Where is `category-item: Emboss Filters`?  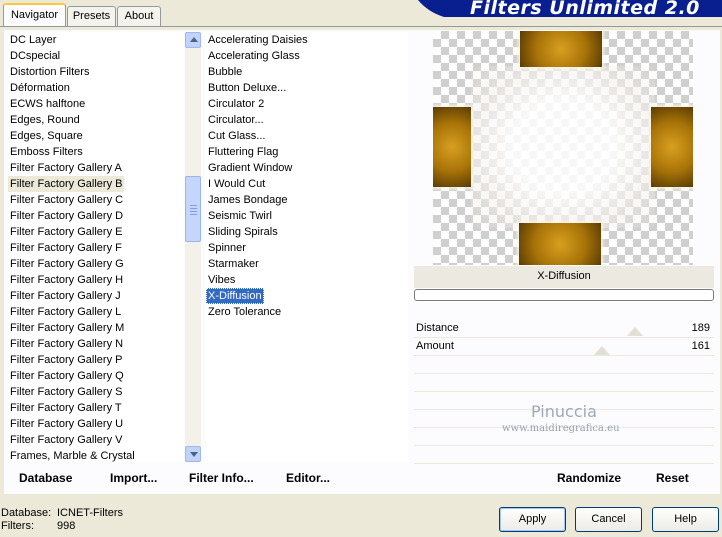 category-item: Emboss Filters is located at coordinates (46, 152).